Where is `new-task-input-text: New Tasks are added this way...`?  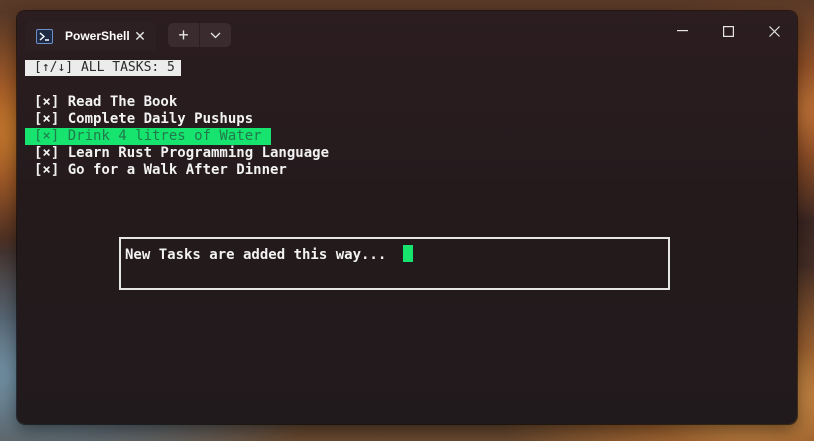 new-task-input-text: New Tasks are added this way... is located at coordinates (256, 255).